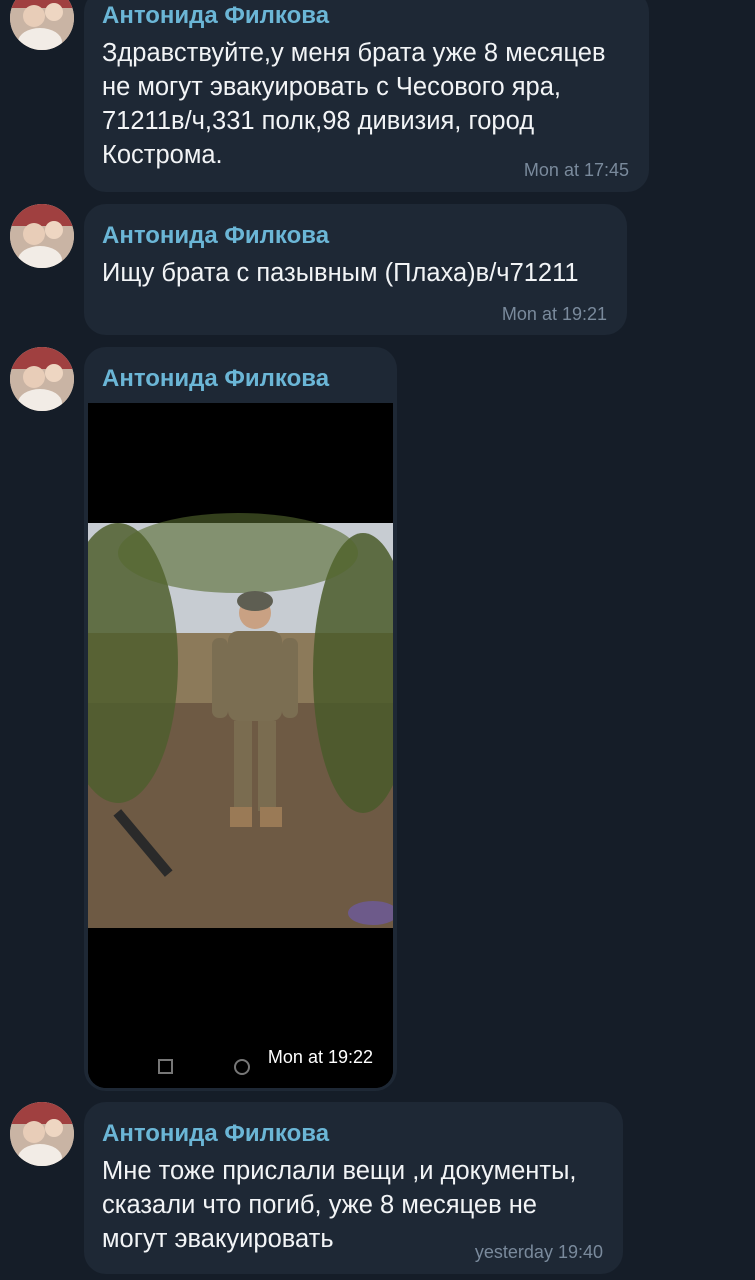 The height and width of the screenshot is (1280, 755). What do you see at coordinates (242, 1067) in the screenshot?
I see `nav-circle-icon` at bounding box center [242, 1067].